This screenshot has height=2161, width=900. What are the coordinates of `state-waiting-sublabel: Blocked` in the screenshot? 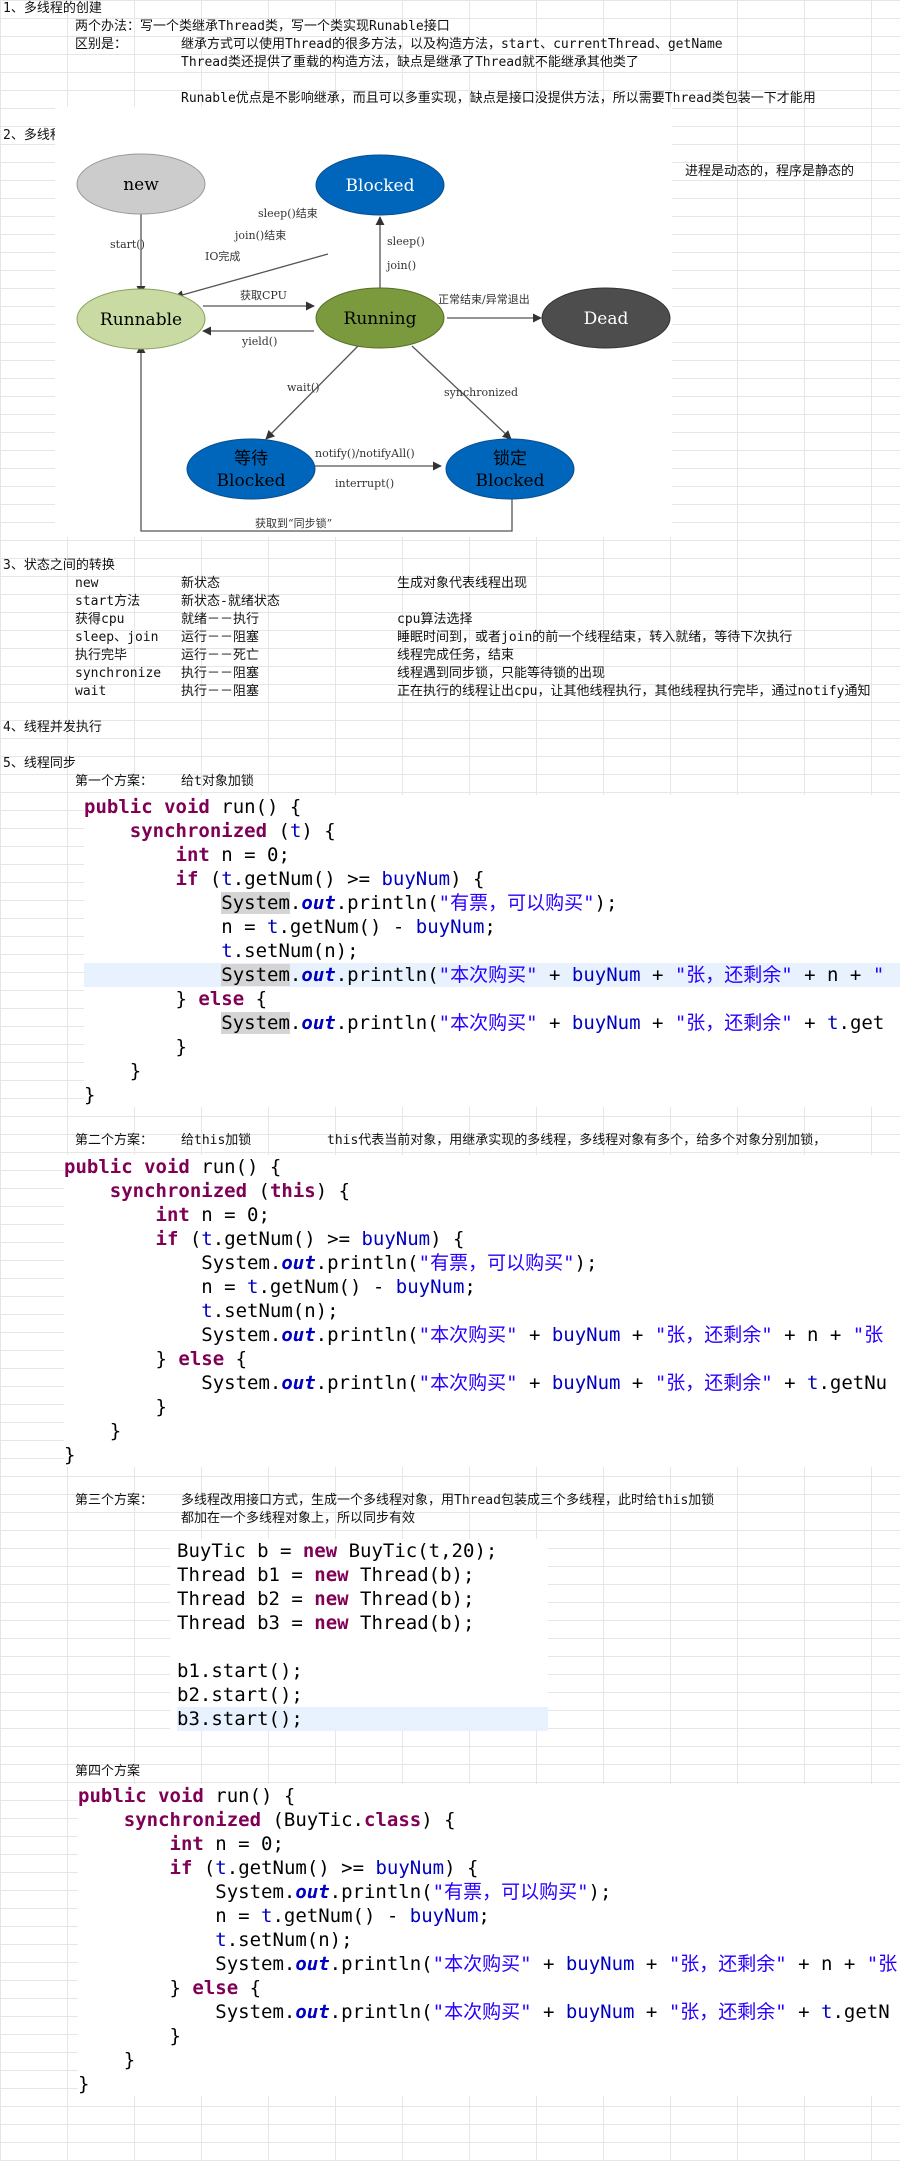 It's located at (251, 481).